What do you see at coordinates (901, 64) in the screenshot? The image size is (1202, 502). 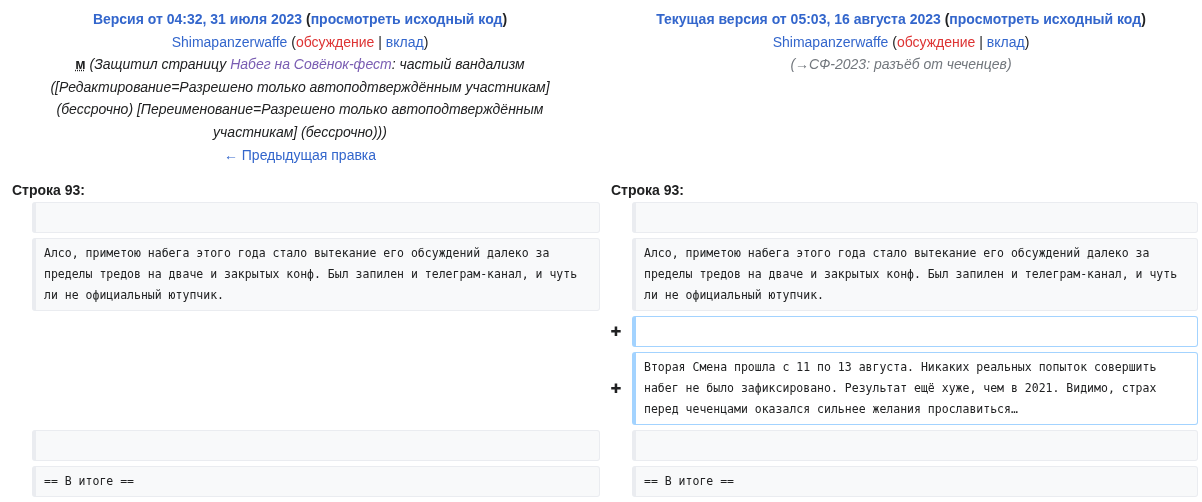 I see `edit-summary: (→СФ-2023: разъёб от чеченцев)` at bounding box center [901, 64].